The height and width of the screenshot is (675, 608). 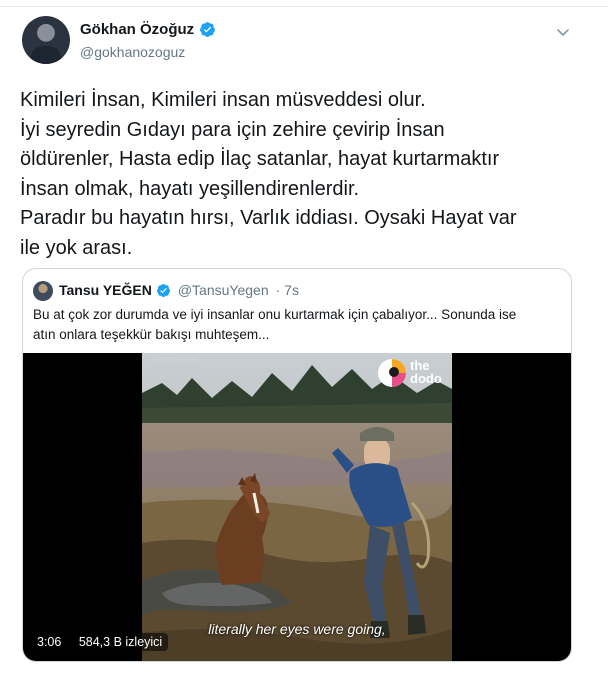 What do you see at coordinates (190, 188) in the screenshot?
I see `tweet-text-line: İnsan olmak, hayatı yeşillendirenlerdir.` at bounding box center [190, 188].